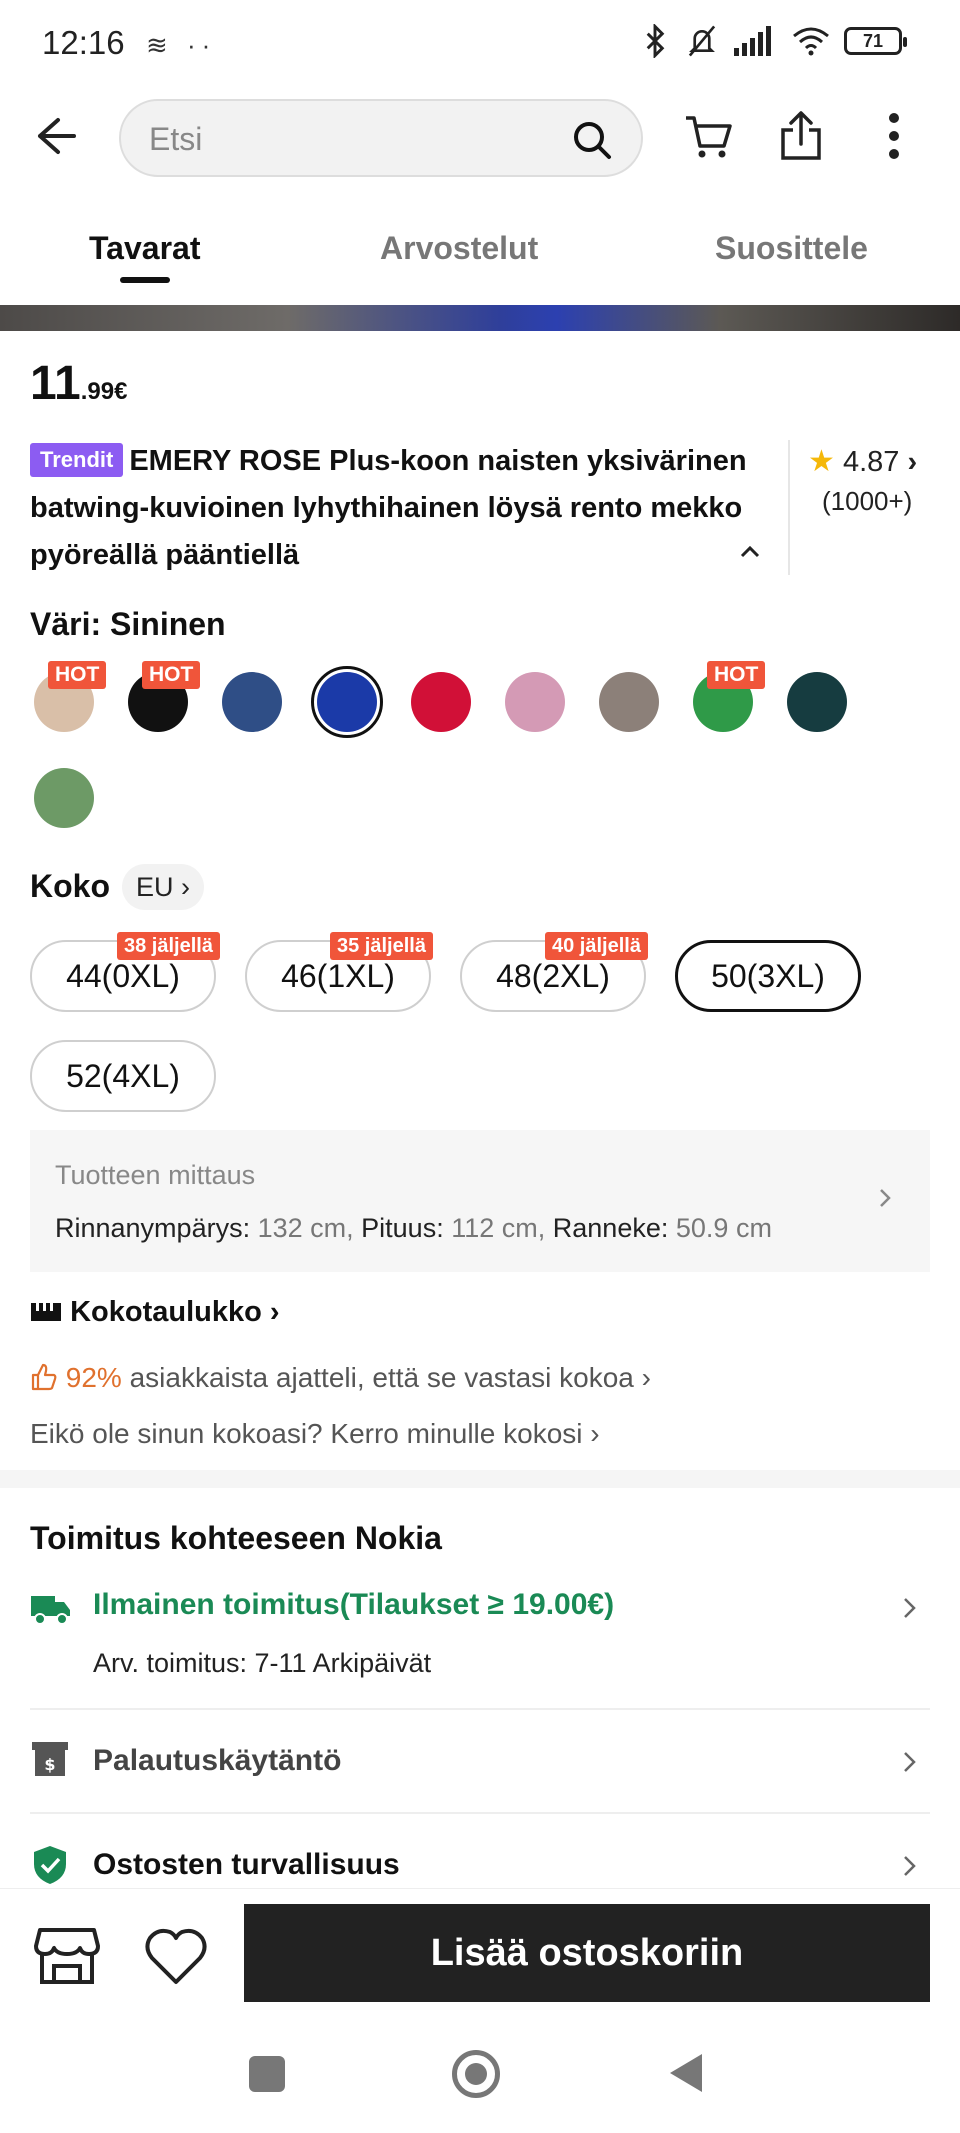 The width and height of the screenshot is (960, 2133). What do you see at coordinates (791, 248) in the screenshot?
I see `tab-recommend: Suosittele` at bounding box center [791, 248].